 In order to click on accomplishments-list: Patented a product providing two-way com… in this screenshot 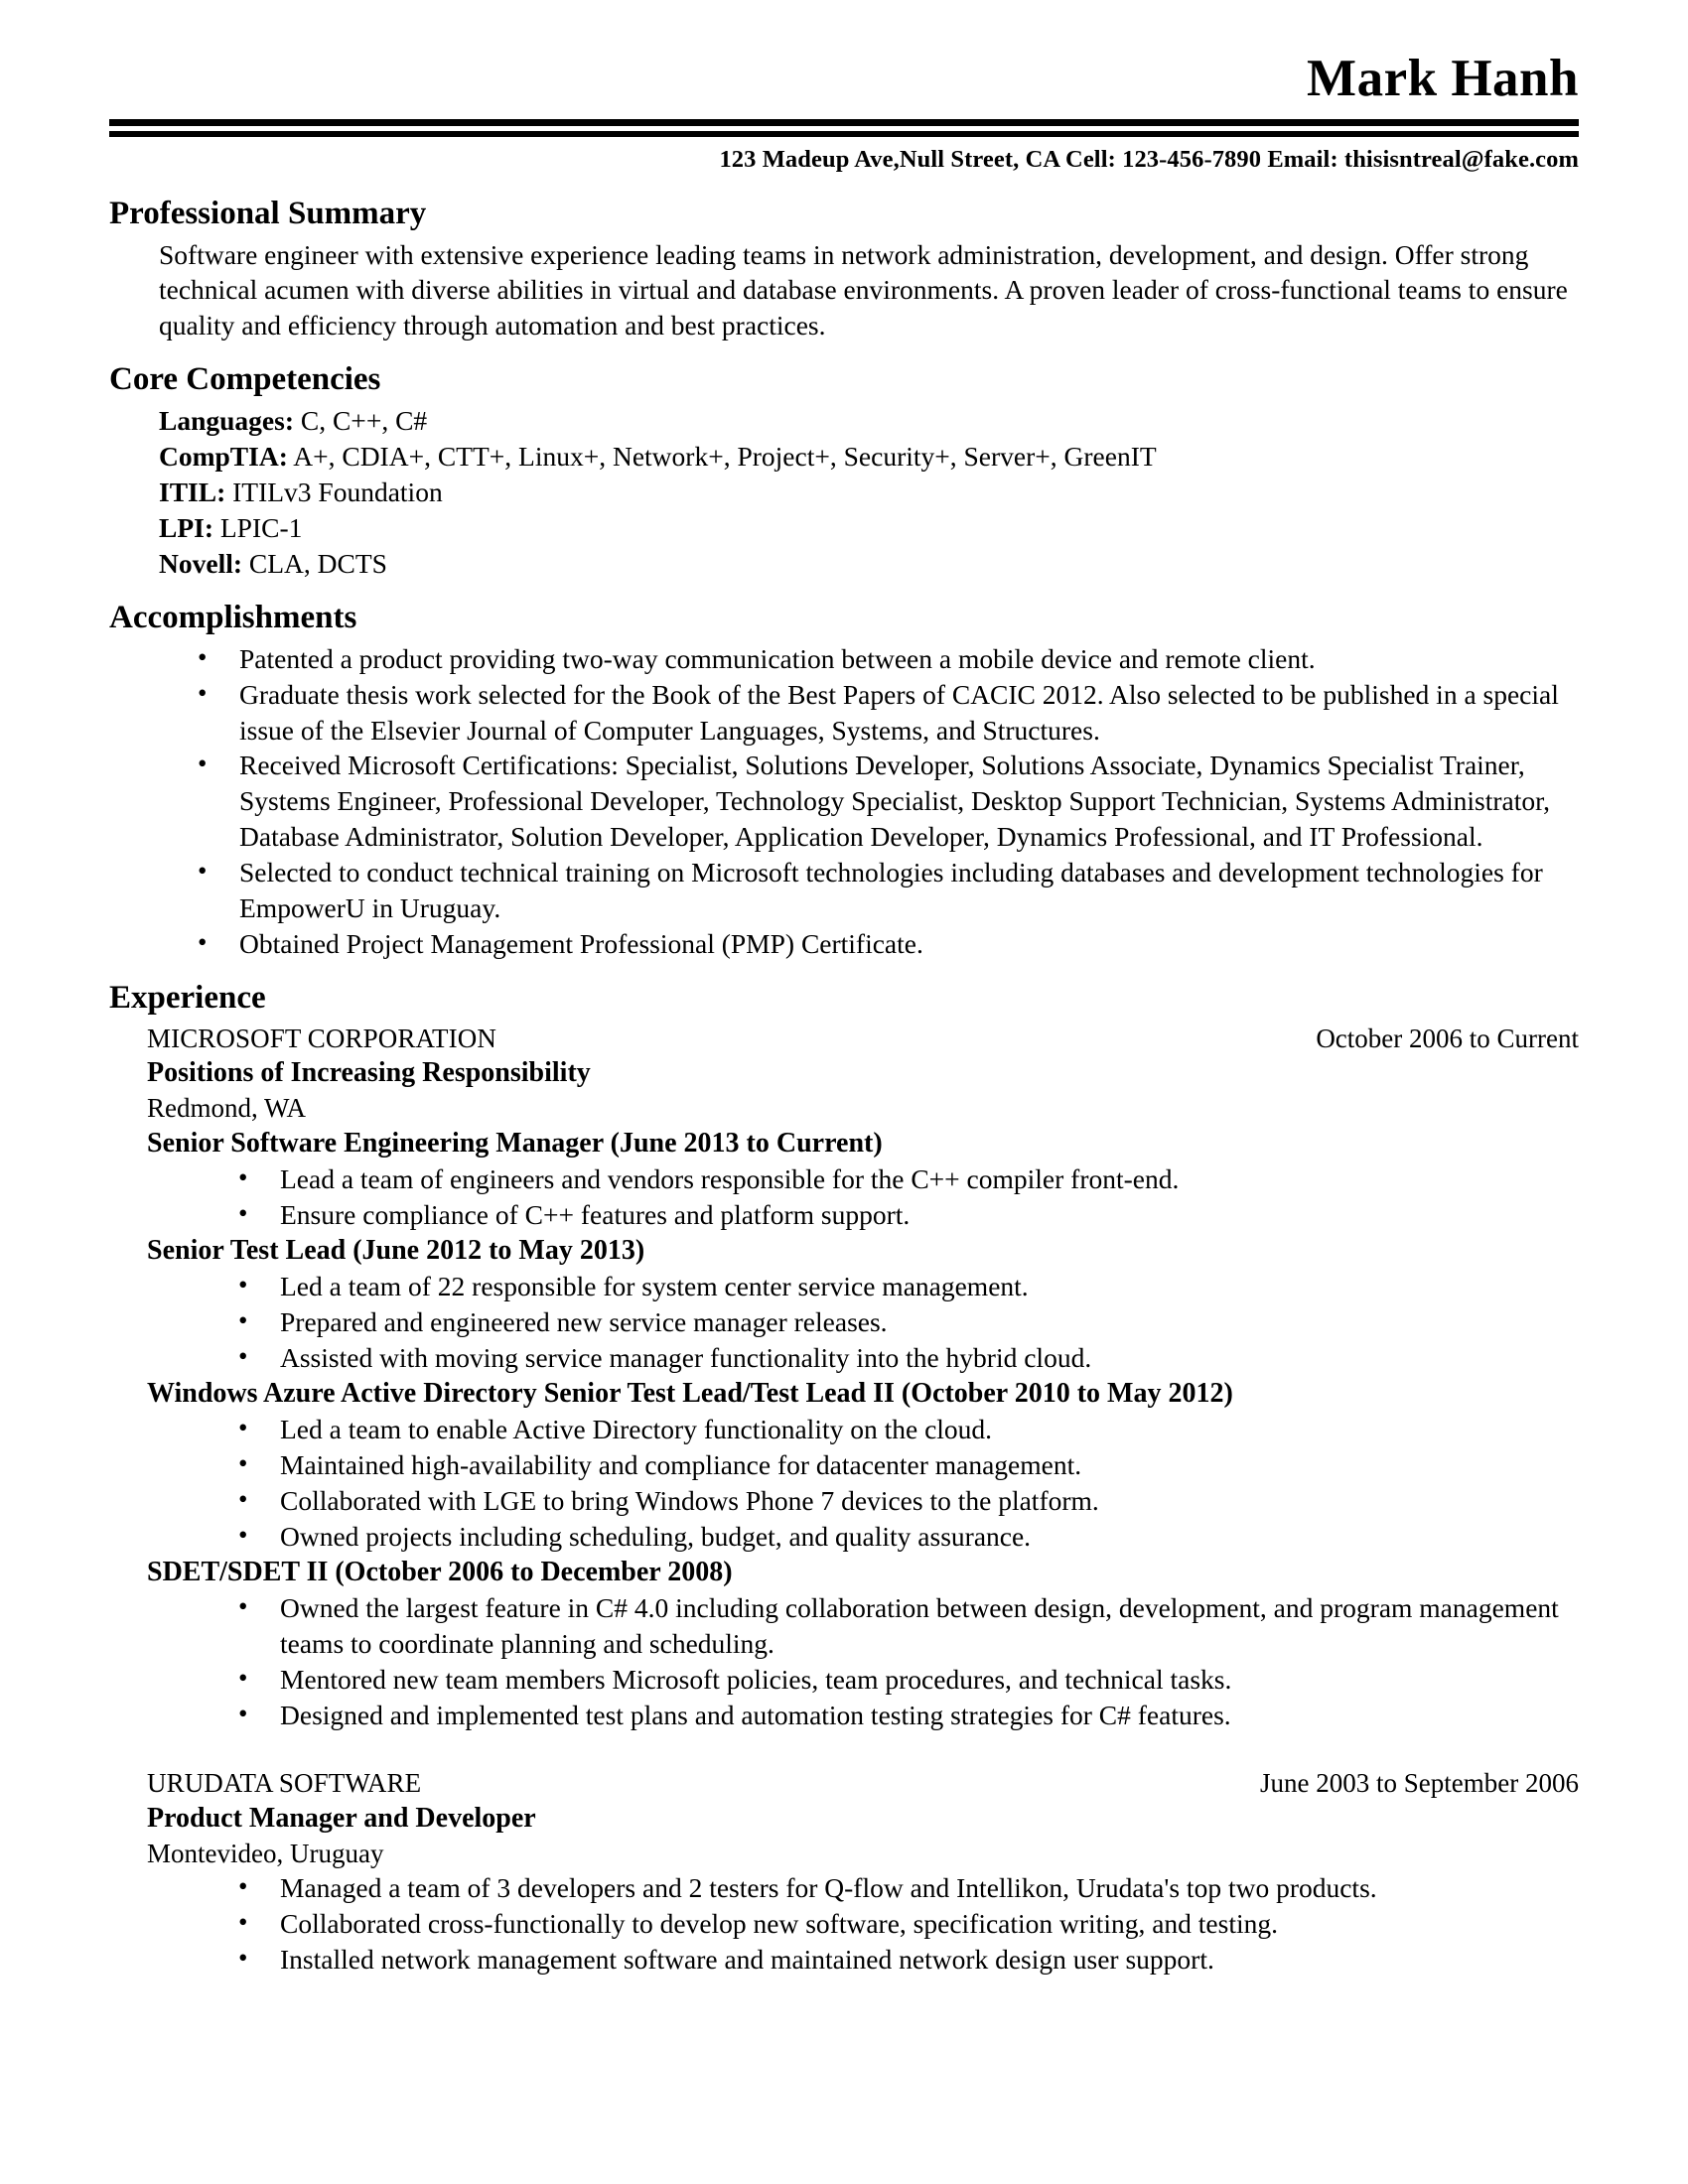, I will do `click(881, 801)`.